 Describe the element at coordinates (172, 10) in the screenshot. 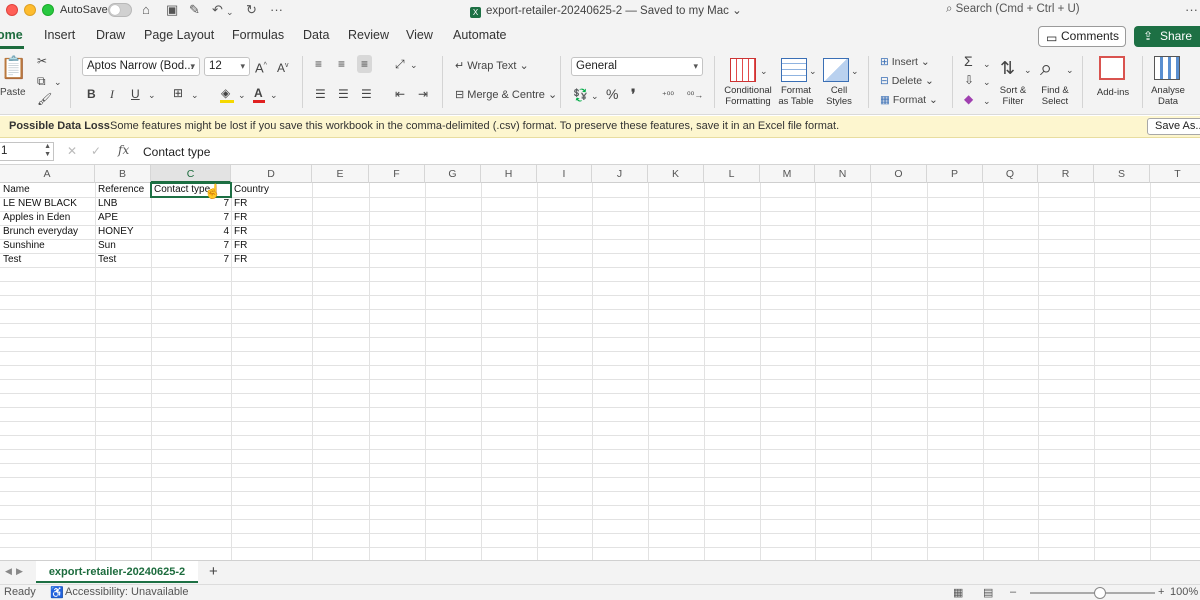

I see `save-icon: ▣` at that location.